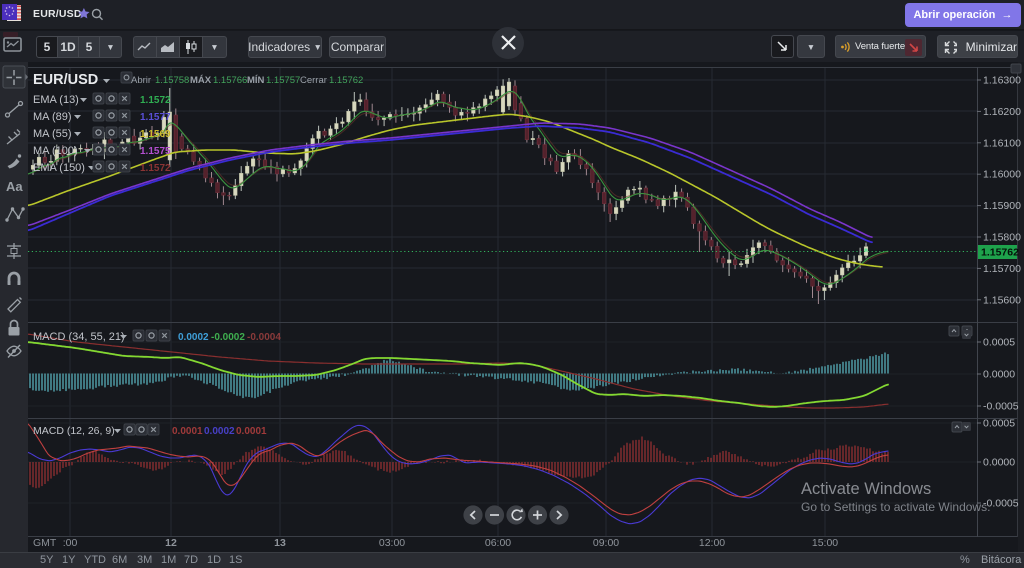  What do you see at coordinates (230, 80) in the screenshot?
I see `svg-text: 1.15766` at bounding box center [230, 80].